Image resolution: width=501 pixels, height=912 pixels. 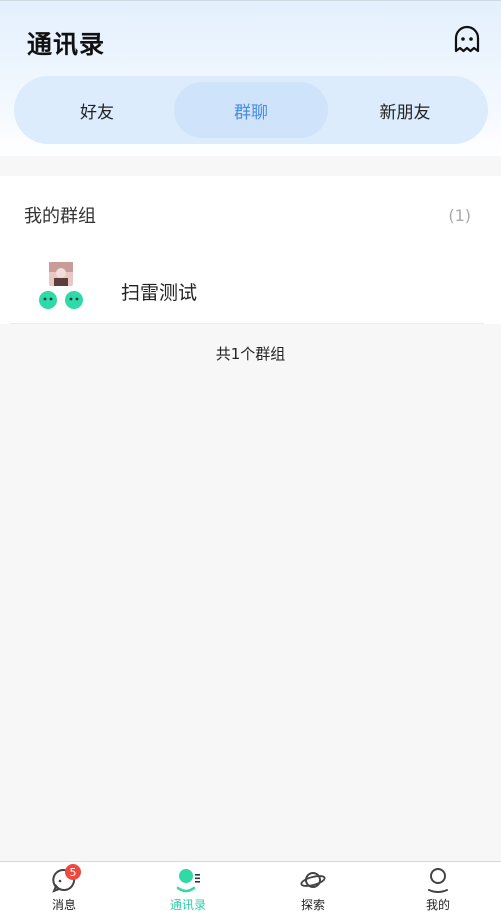 What do you see at coordinates (66, 44) in the screenshot?
I see `page-title: 通讯录` at bounding box center [66, 44].